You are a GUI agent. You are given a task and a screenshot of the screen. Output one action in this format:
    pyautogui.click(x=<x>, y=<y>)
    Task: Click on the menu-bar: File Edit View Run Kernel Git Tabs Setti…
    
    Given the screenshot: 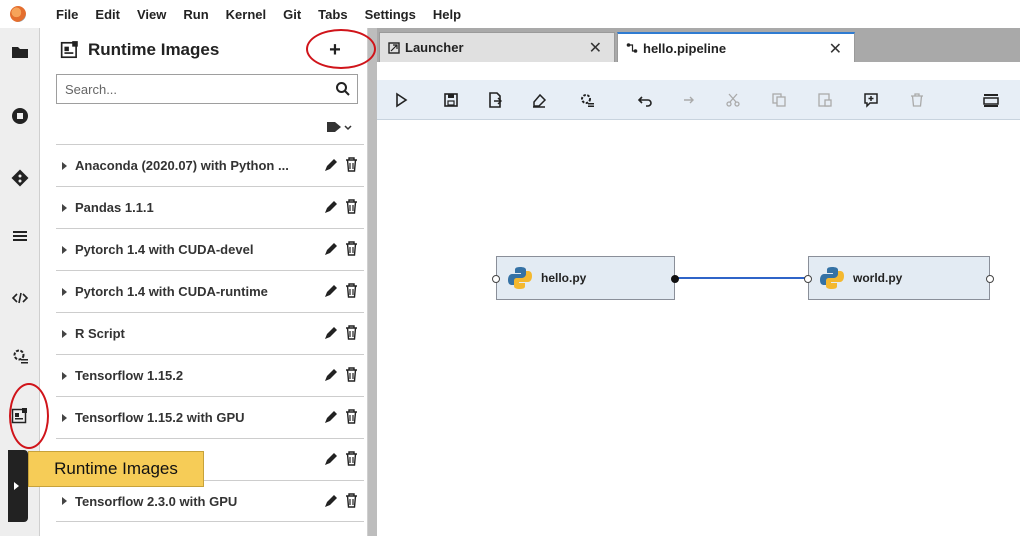 What is the action you would take?
    pyautogui.click(x=510, y=14)
    